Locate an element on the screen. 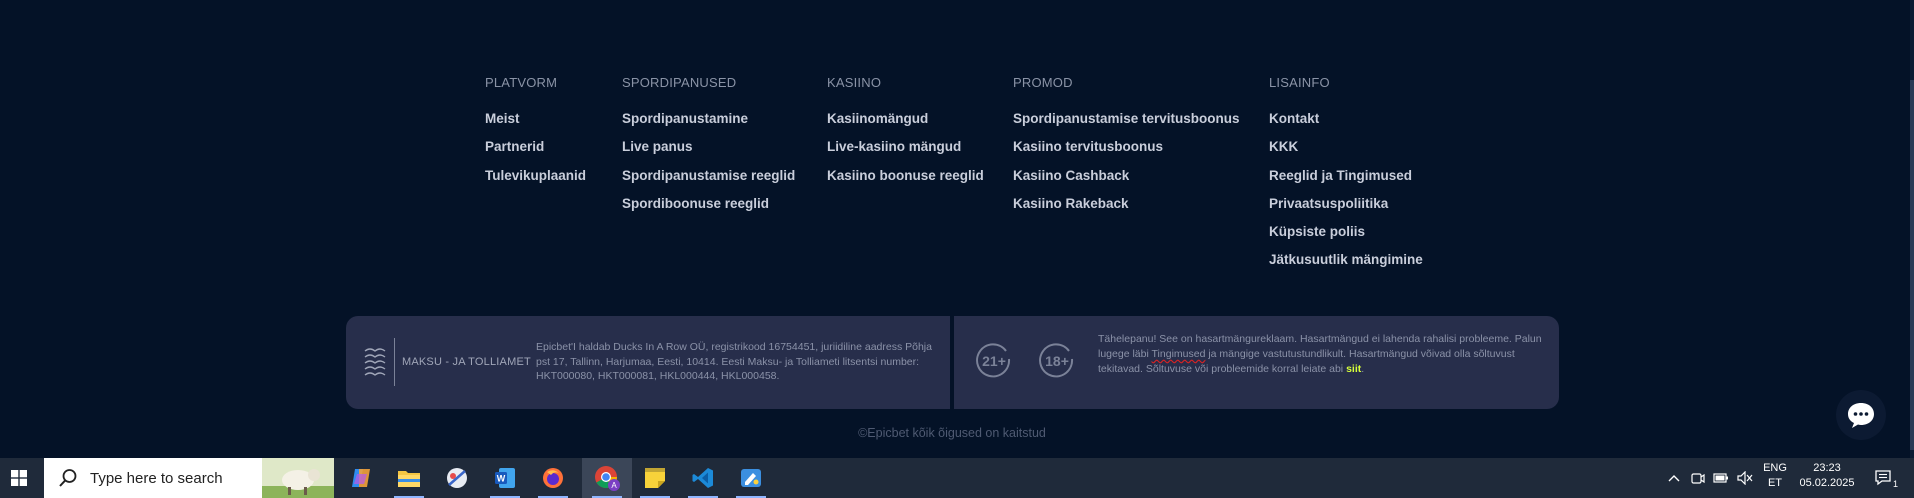 The height and width of the screenshot is (498, 1914). search-highlight-sheep-icon is located at coordinates (298, 478).